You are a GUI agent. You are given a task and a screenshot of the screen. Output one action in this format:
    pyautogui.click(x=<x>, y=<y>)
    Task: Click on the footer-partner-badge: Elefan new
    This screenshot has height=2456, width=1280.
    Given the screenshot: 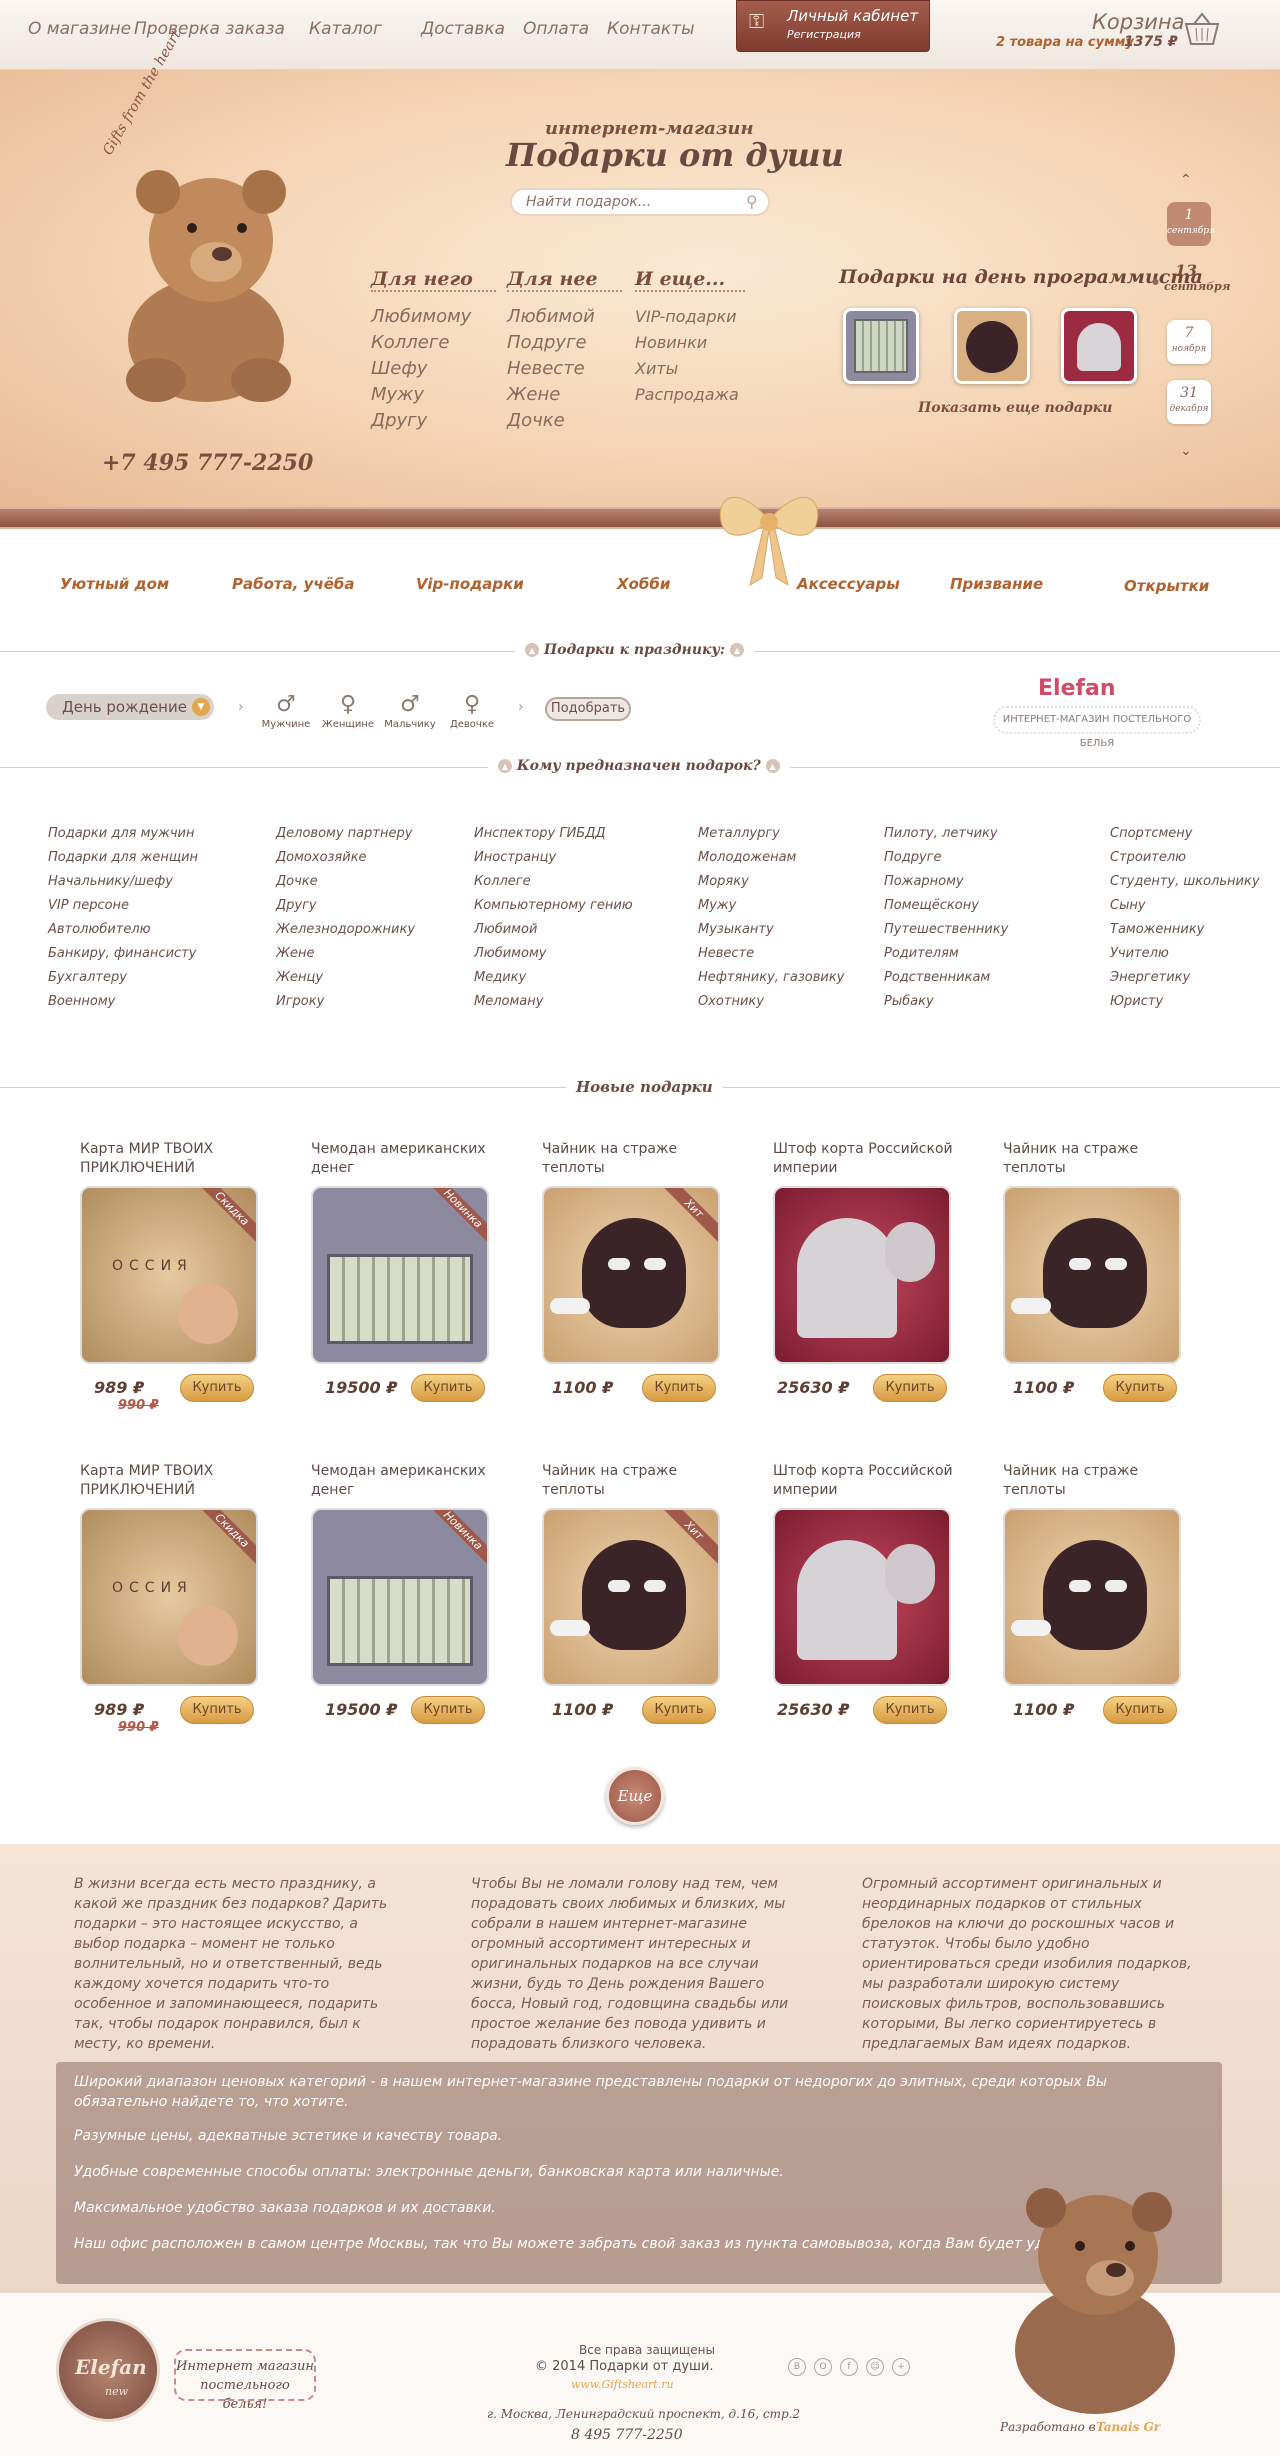 What is the action you would take?
    pyautogui.click(x=108, y=2370)
    